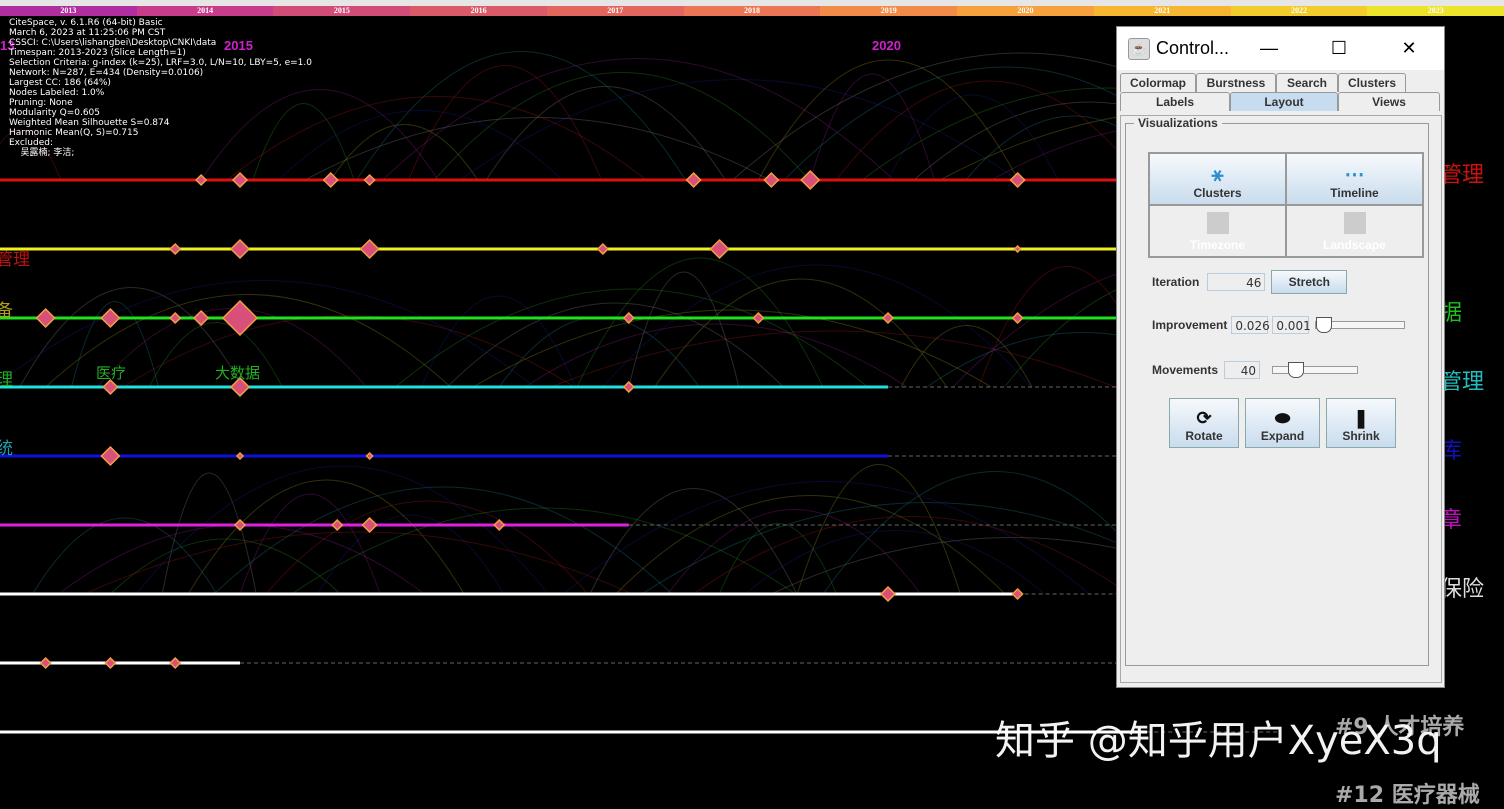 The width and height of the screenshot is (1504, 809). What do you see at coordinates (1354, 245) in the screenshot?
I see `button-label: Landscape` at bounding box center [1354, 245].